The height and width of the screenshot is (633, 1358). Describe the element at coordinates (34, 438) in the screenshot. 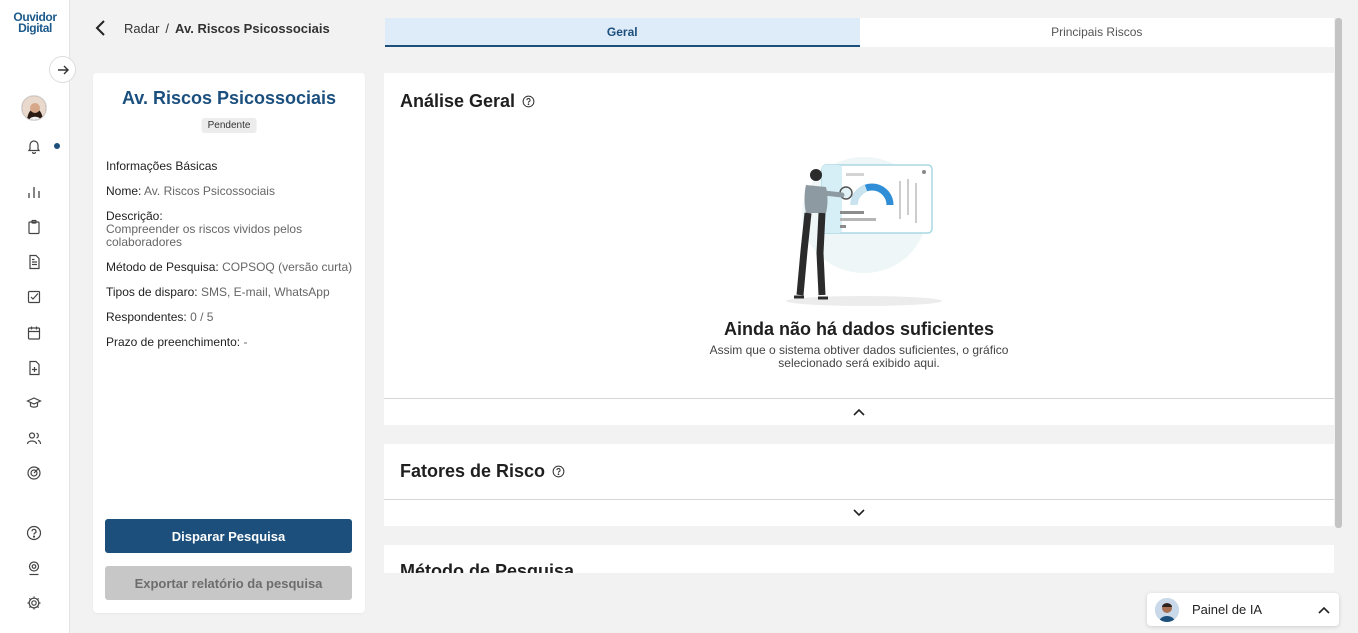

I see `users-icon` at that location.